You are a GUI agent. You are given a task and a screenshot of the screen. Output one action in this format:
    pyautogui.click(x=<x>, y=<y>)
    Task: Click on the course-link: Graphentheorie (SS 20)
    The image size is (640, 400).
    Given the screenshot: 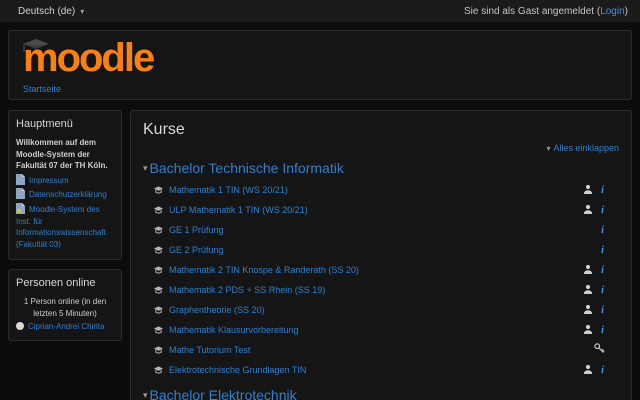 What is the action you would take?
    pyautogui.click(x=376, y=310)
    